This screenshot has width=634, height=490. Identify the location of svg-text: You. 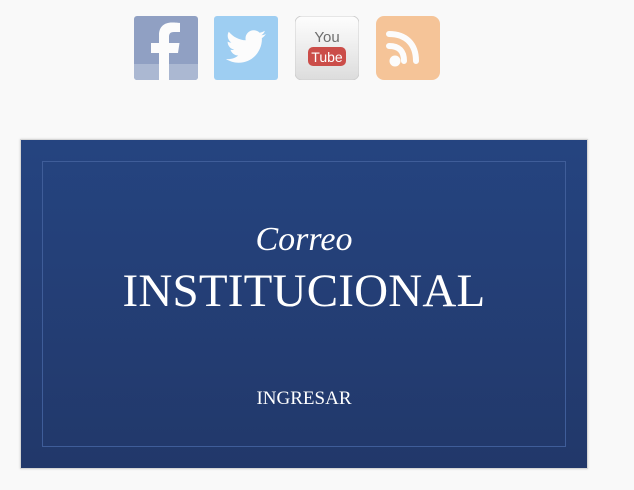
(326, 37).